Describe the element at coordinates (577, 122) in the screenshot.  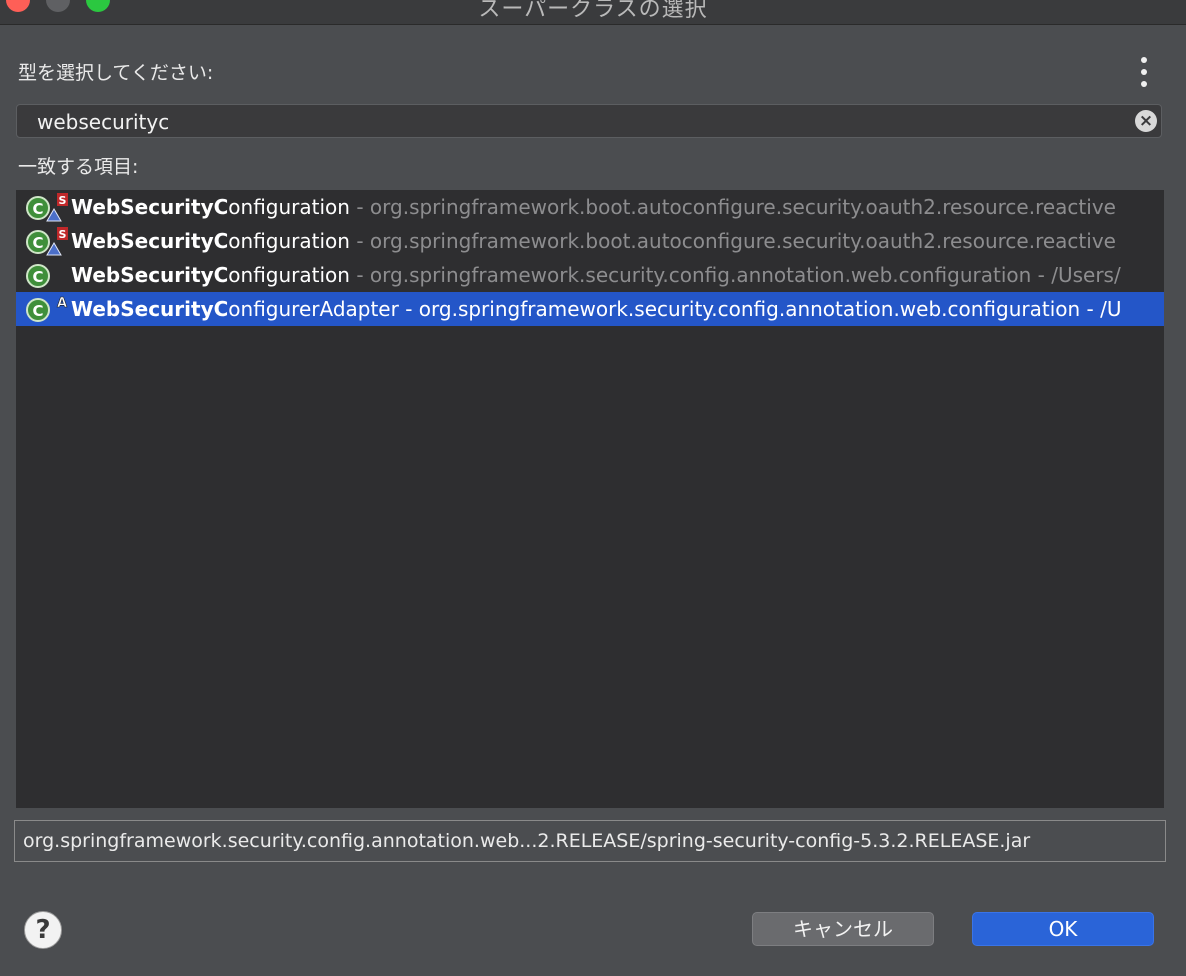
I see `search-input` at that location.